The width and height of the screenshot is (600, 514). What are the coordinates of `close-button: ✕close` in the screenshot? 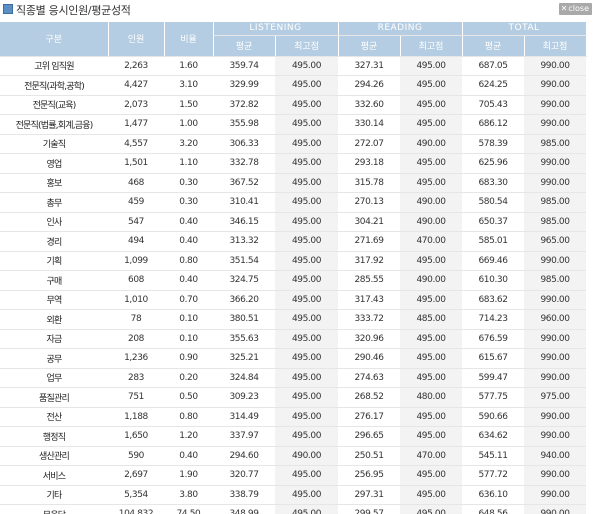 It's located at (575, 9).